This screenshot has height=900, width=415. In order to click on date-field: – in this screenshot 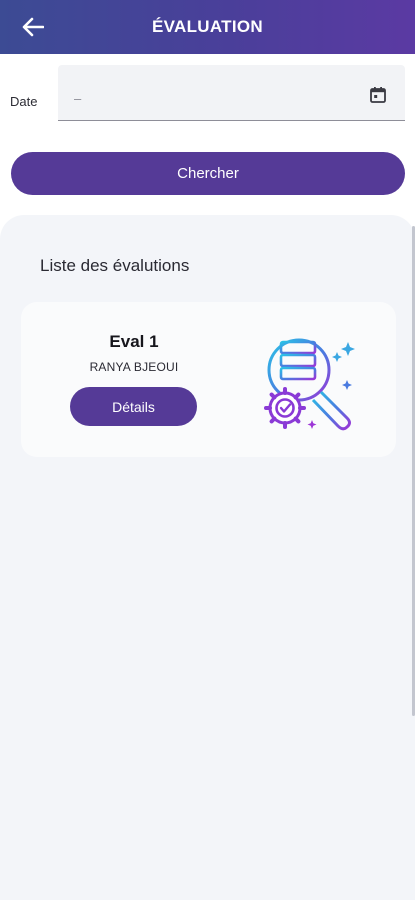, I will do `click(231, 93)`.